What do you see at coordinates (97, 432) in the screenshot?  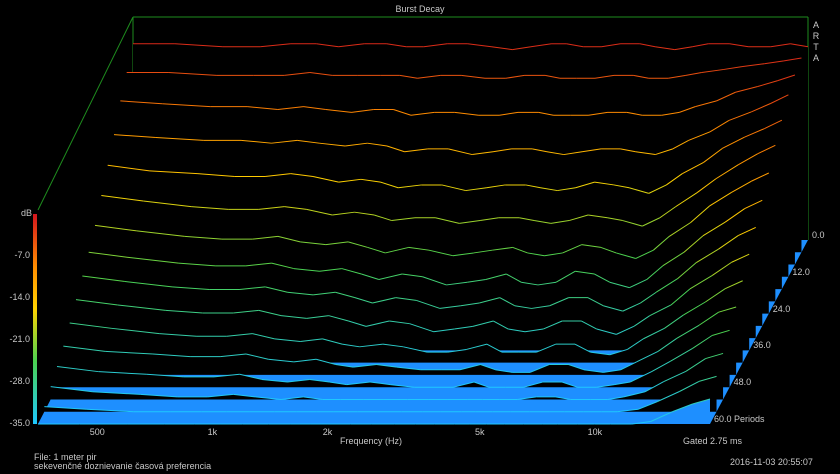 I see `x-tick-label: 500` at bounding box center [97, 432].